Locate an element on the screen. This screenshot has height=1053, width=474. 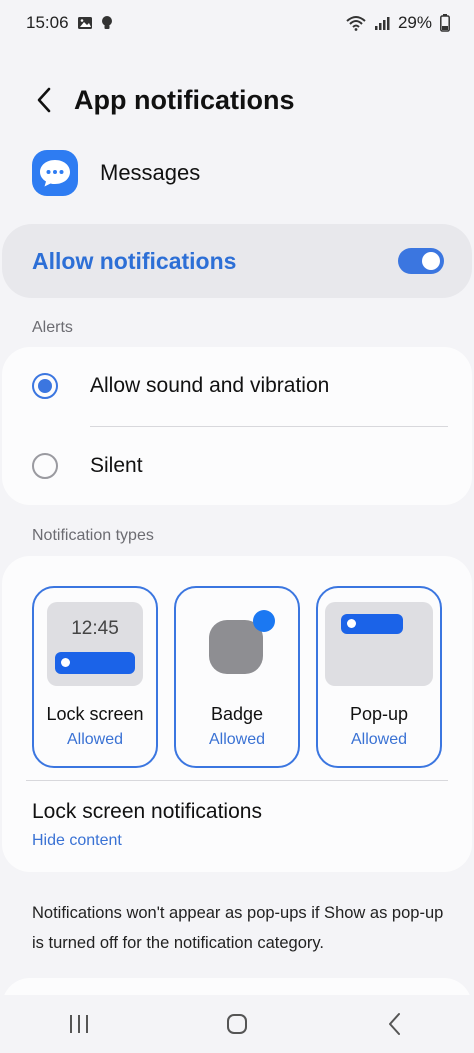
app-name: Messages is located at coordinates (150, 172).